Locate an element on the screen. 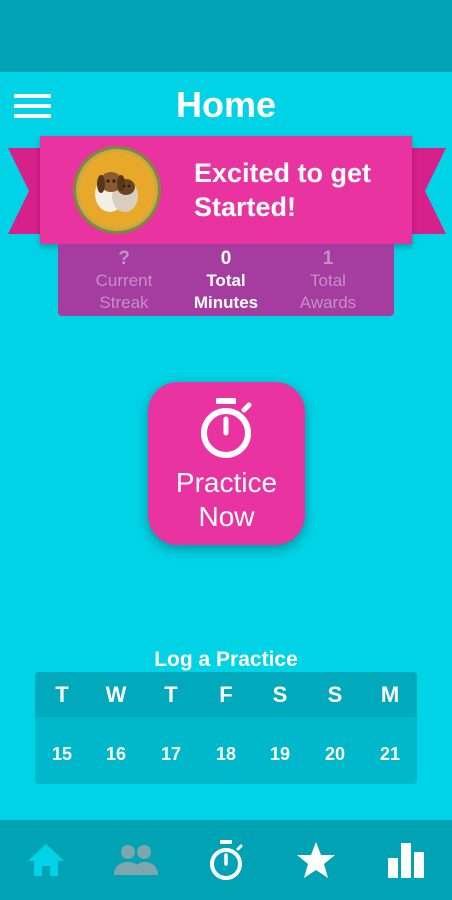 The image size is (452, 900). stat-value: ? is located at coordinates (124, 258).